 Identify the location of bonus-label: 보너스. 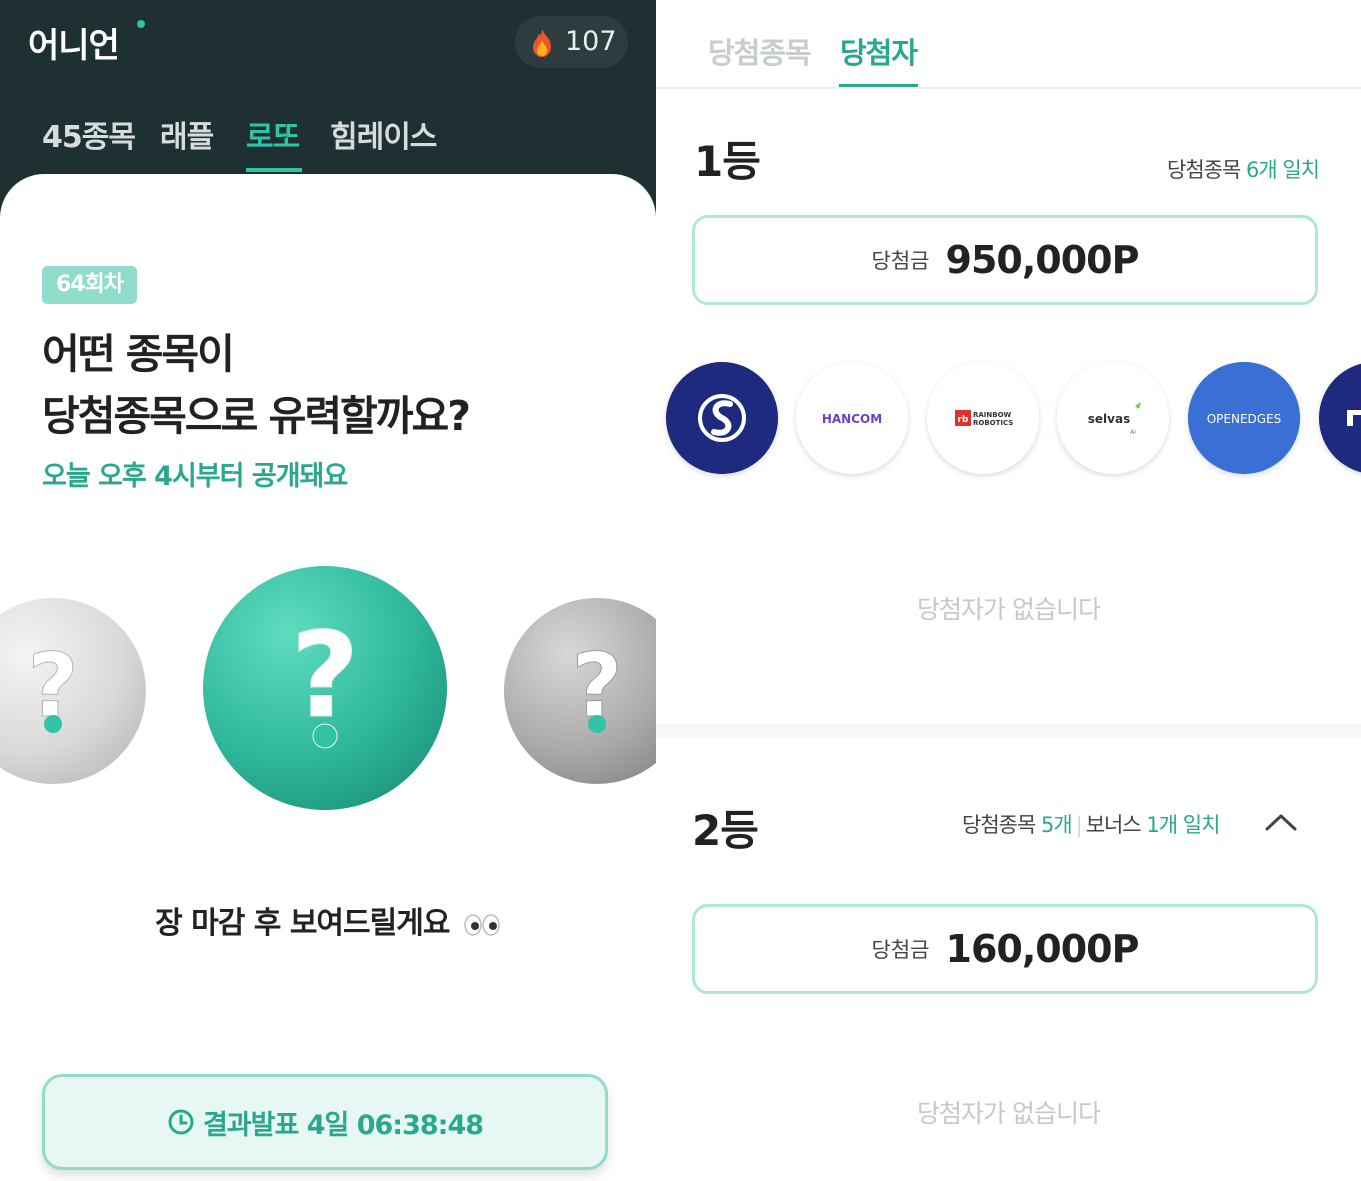
(1113, 825).